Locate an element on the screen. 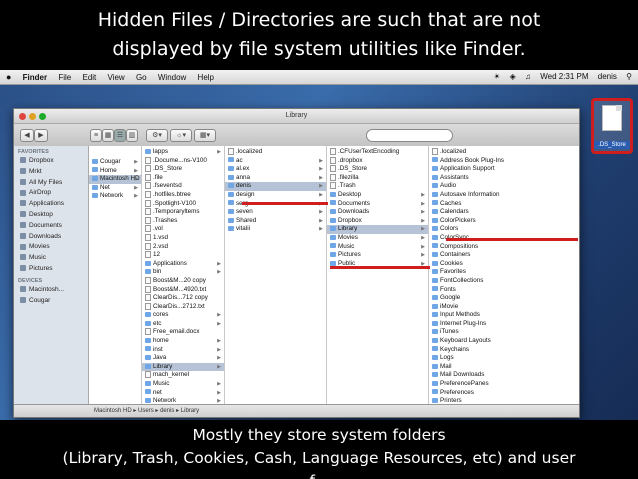 Image resolution: width=638 pixels, height=479 pixels. file-row: .Trash is located at coordinates (377, 186).